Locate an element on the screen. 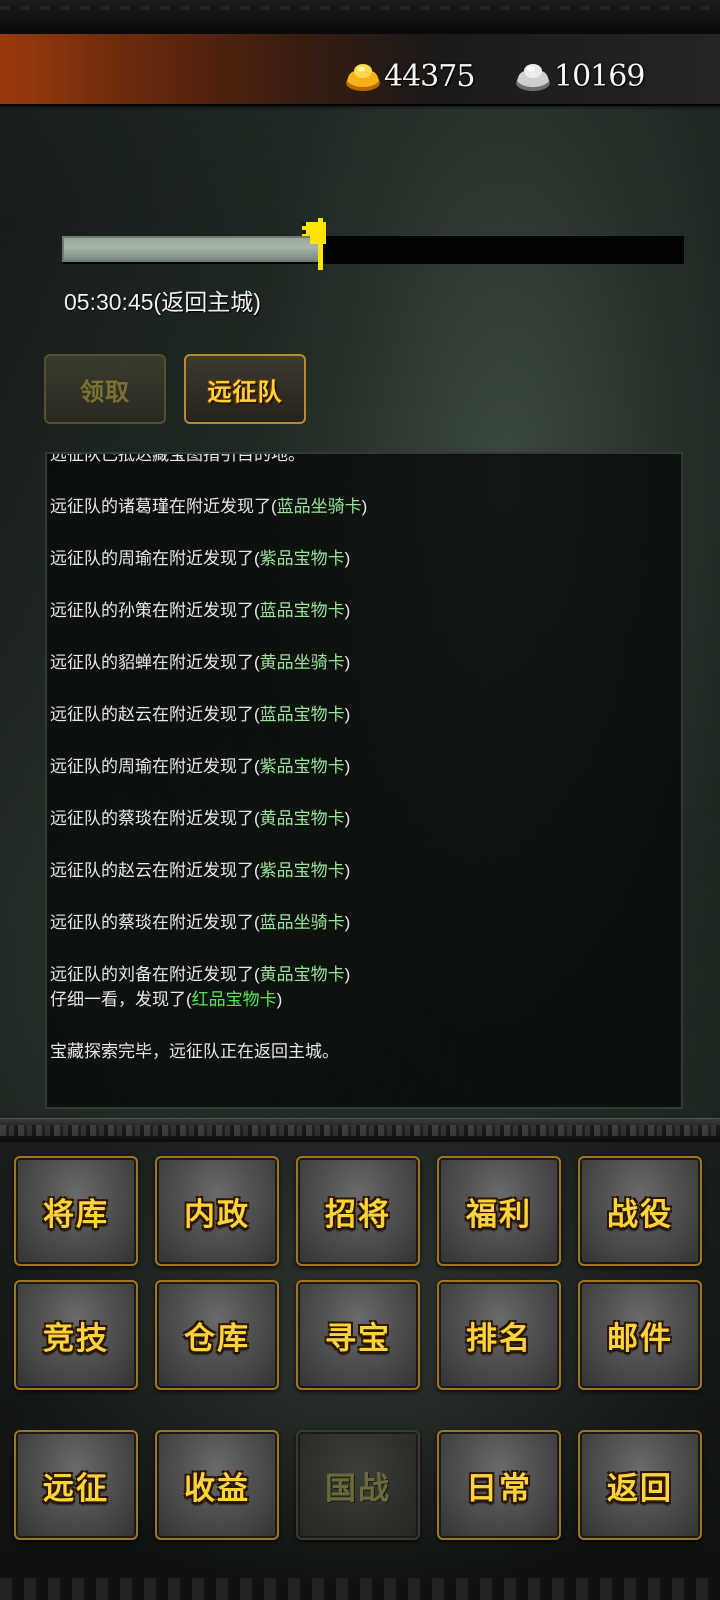  log-line: 远征队的蔡琰在附近发现了(蓝品坐骑卡) is located at coordinates (200, 922).